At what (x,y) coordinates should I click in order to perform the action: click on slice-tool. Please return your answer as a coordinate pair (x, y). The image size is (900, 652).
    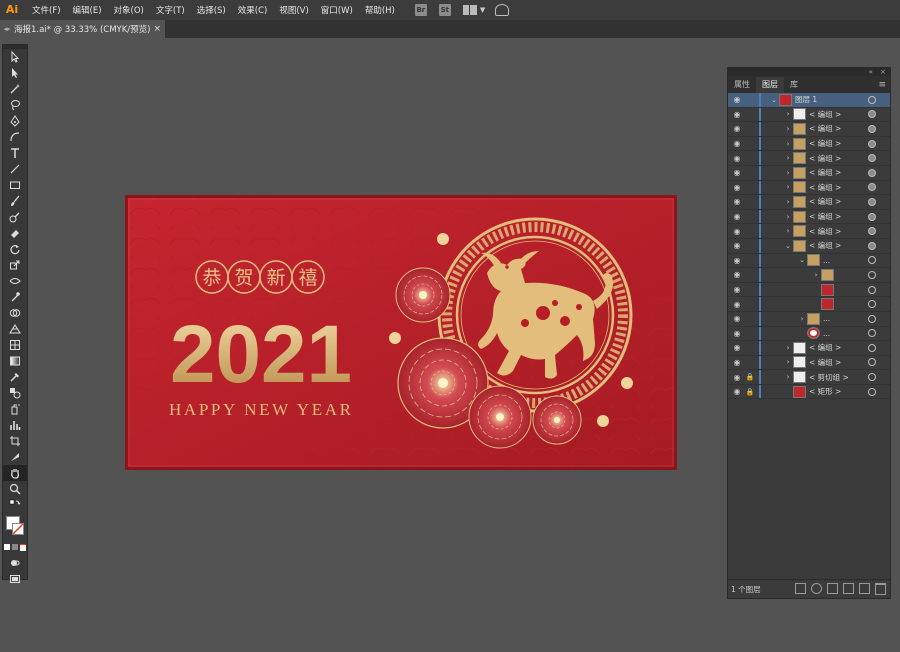
    Looking at the image, I should click on (15, 457).